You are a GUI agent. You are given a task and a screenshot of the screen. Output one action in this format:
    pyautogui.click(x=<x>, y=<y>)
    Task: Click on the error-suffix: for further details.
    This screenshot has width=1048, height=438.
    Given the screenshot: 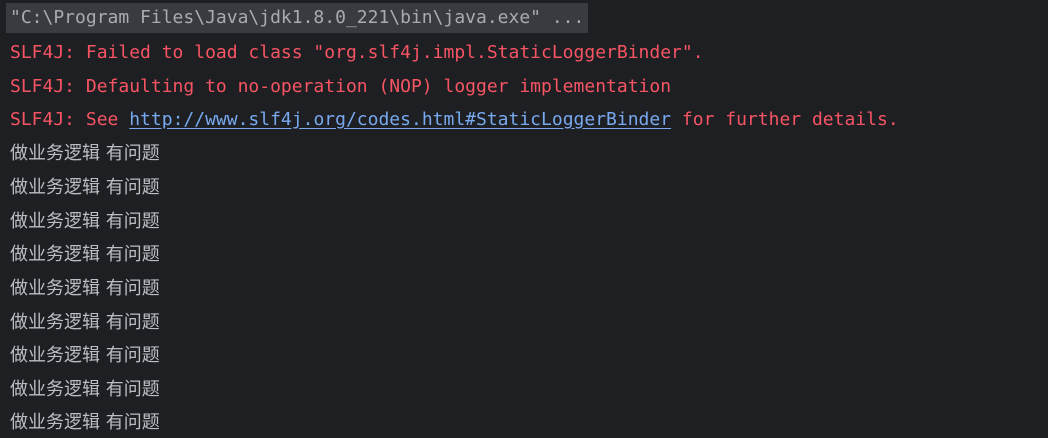 What is the action you would take?
    pyautogui.click(x=785, y=119)
    